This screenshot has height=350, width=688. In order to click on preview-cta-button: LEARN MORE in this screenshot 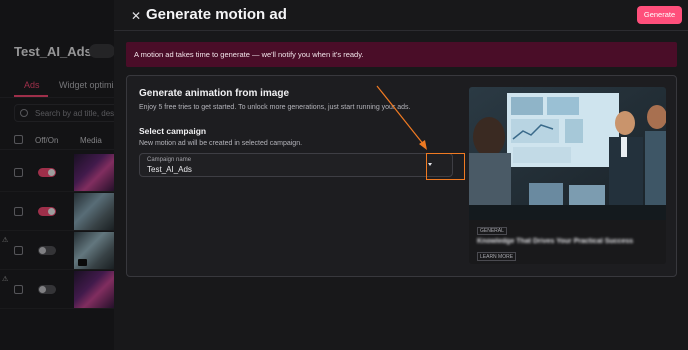, I will do `click(497, 256)`.